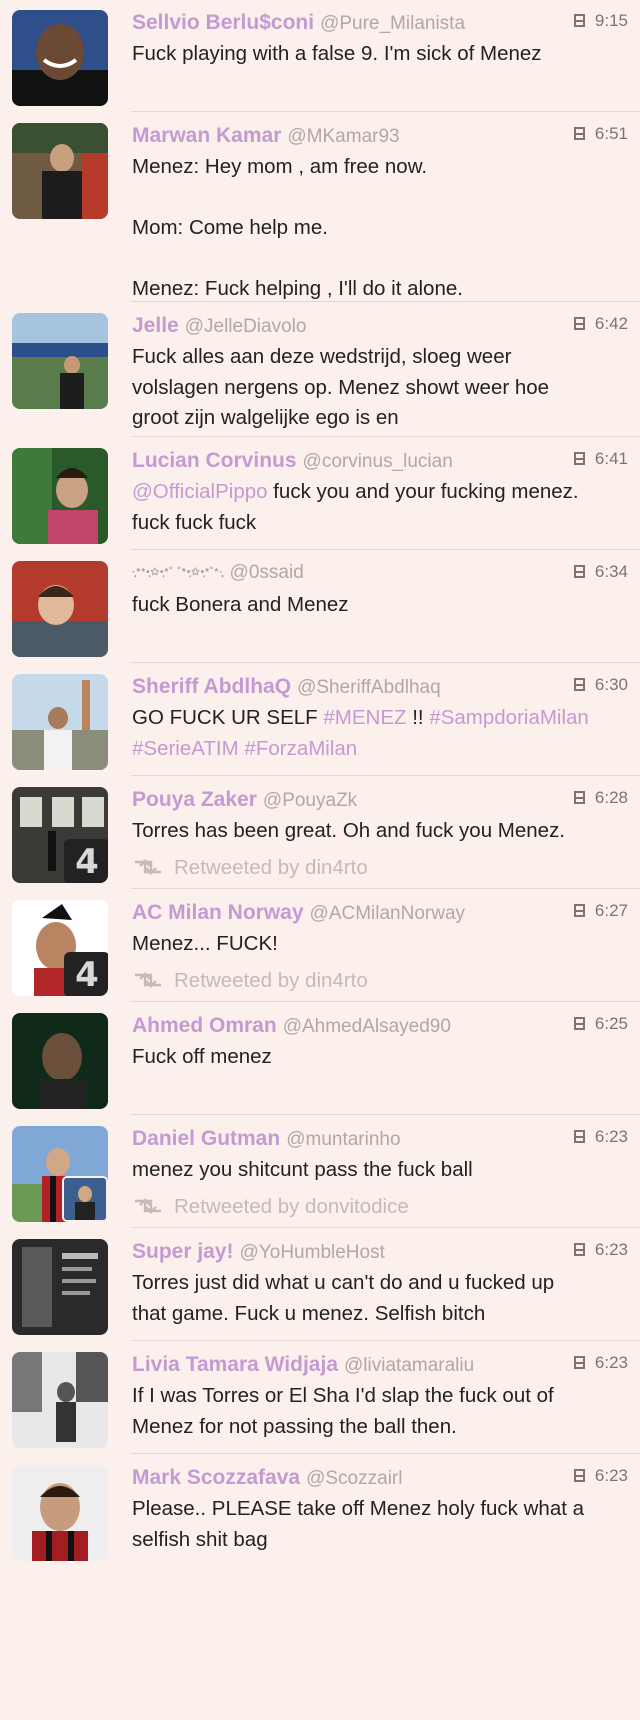  What do you see at coordinates (367, 1026) in the screenshot?
I see `username: @AhmedAlsayed90` at bounding box center [367, 1026].